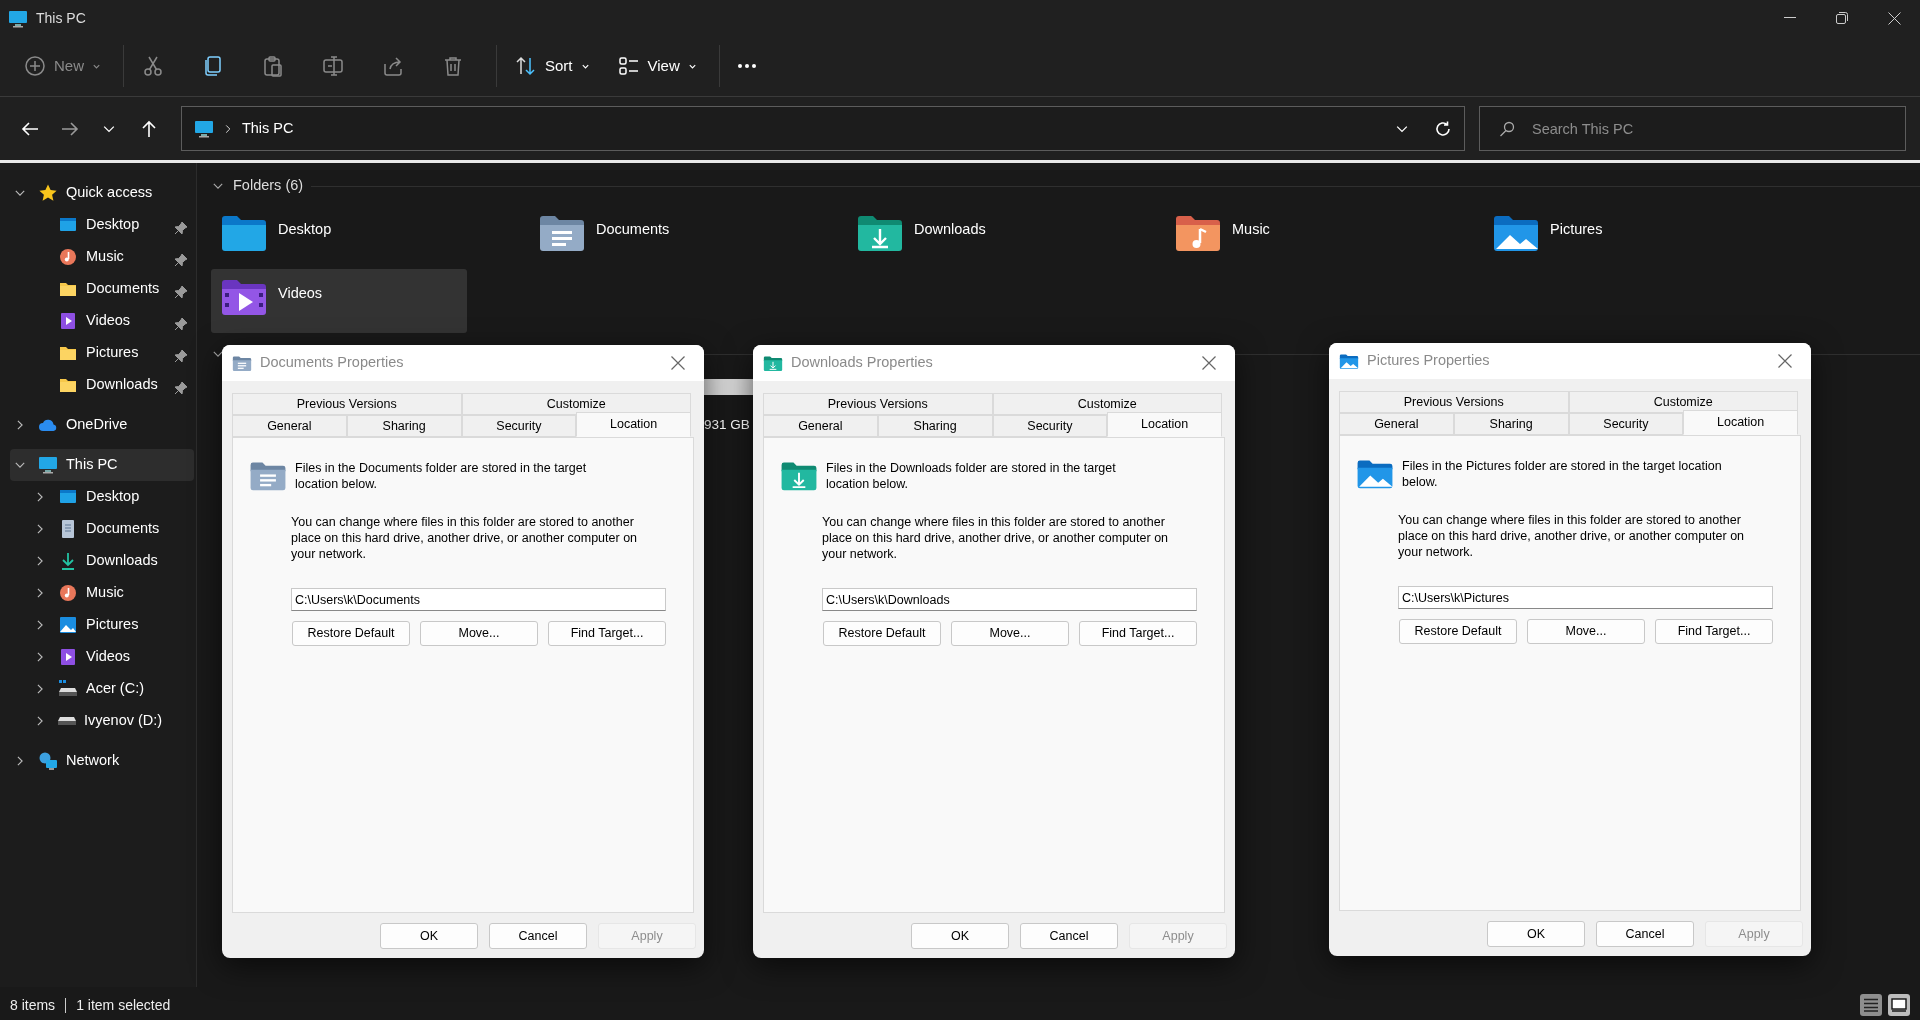 The image size is (1920, 1020). What do you see at coordinates (1692, 128) in the screenshot?
I see `search-field: Search This PC` at bounding box center [1692, 128].